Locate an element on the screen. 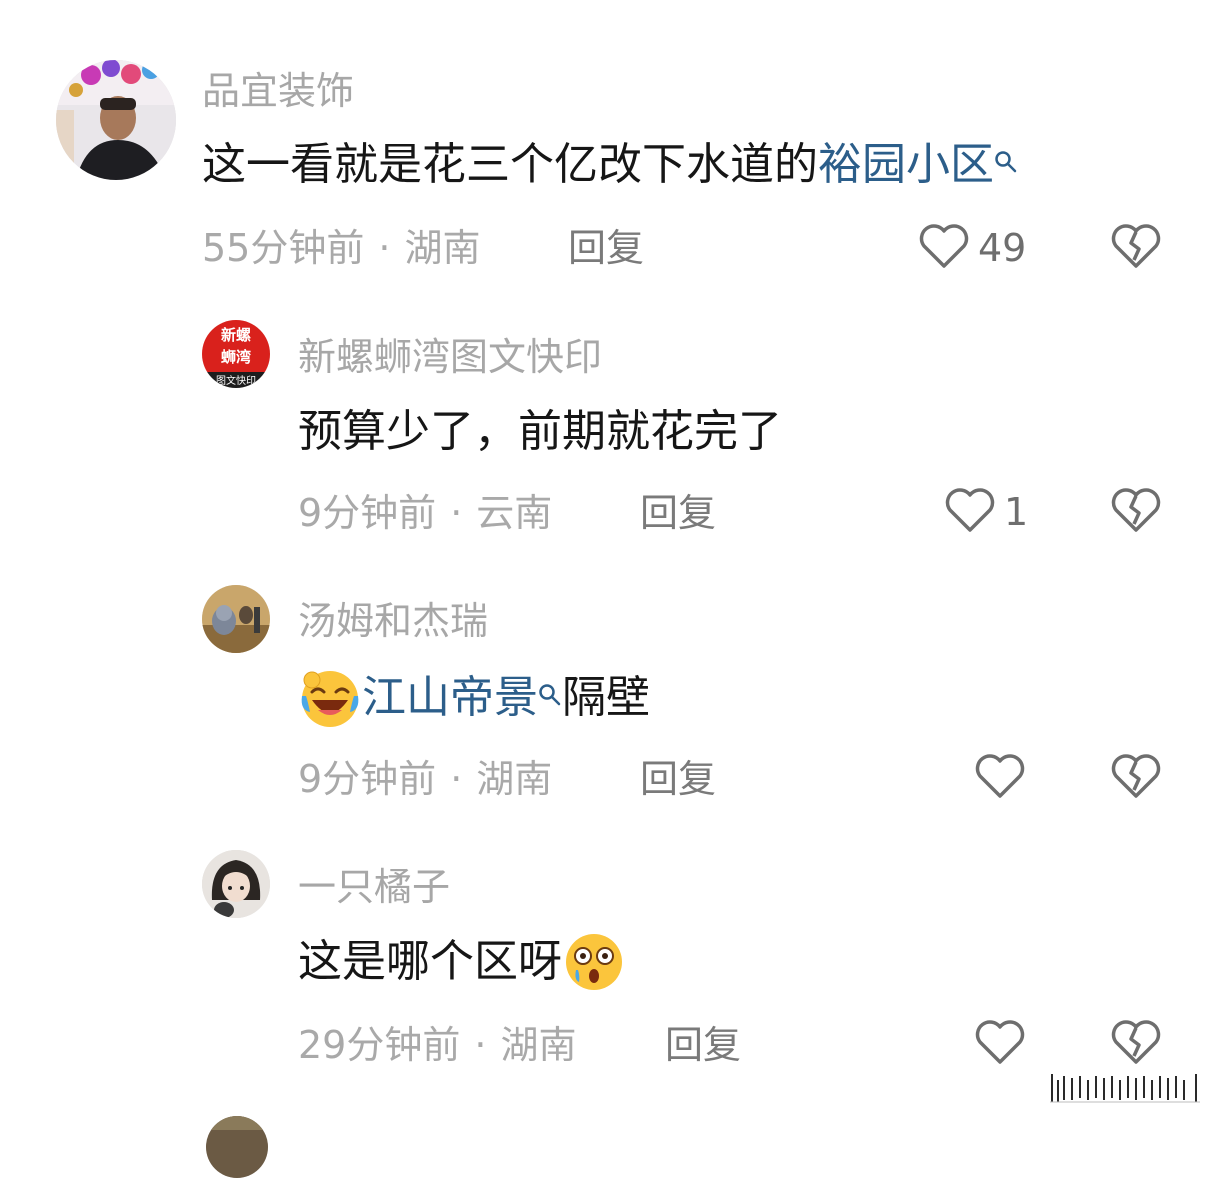 This screenshot has height=1178, width=1228. username: 一只橘子 is located at coordinates (374, 887).